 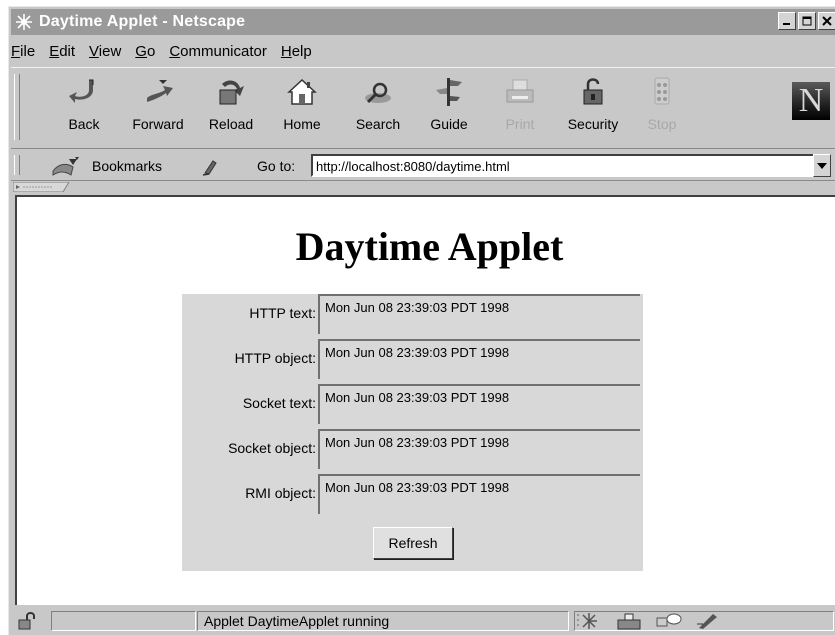 What do you see at coordinates (123, 621) in the screenshot?
I see `progress-bar` at bounding box center [123, 621].